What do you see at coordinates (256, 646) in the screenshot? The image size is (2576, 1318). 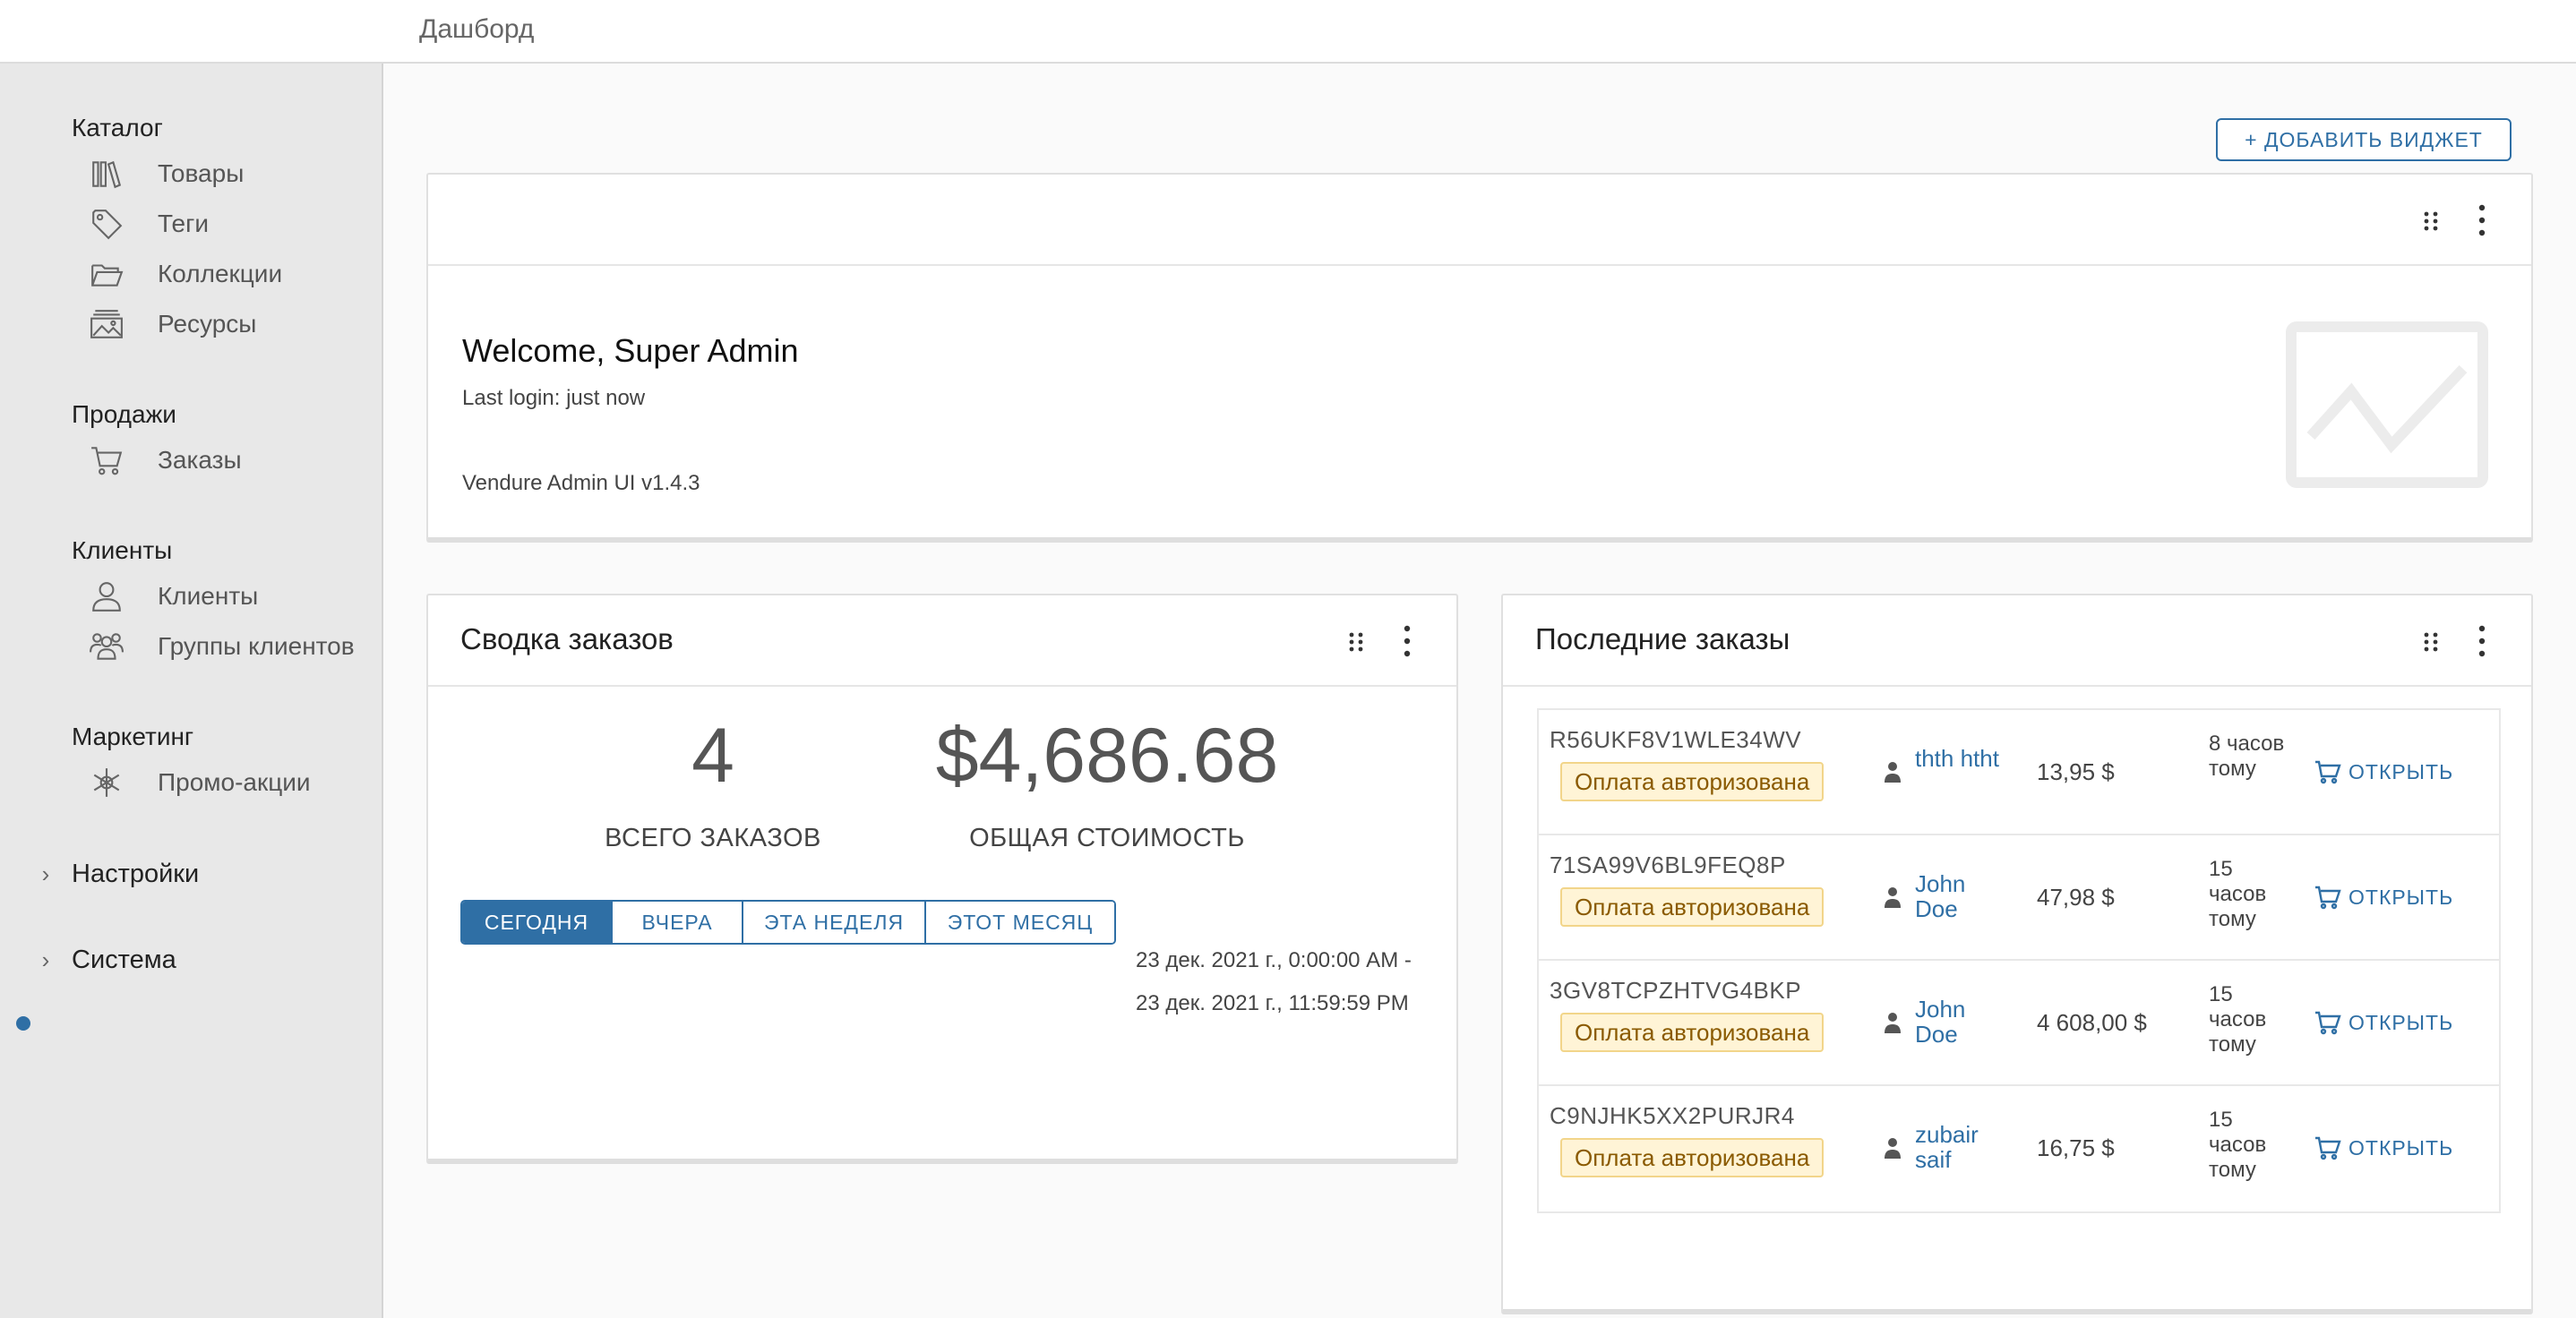 I see `sidebar-item-label: Группы клиентов` at bounding box center [256, 646].